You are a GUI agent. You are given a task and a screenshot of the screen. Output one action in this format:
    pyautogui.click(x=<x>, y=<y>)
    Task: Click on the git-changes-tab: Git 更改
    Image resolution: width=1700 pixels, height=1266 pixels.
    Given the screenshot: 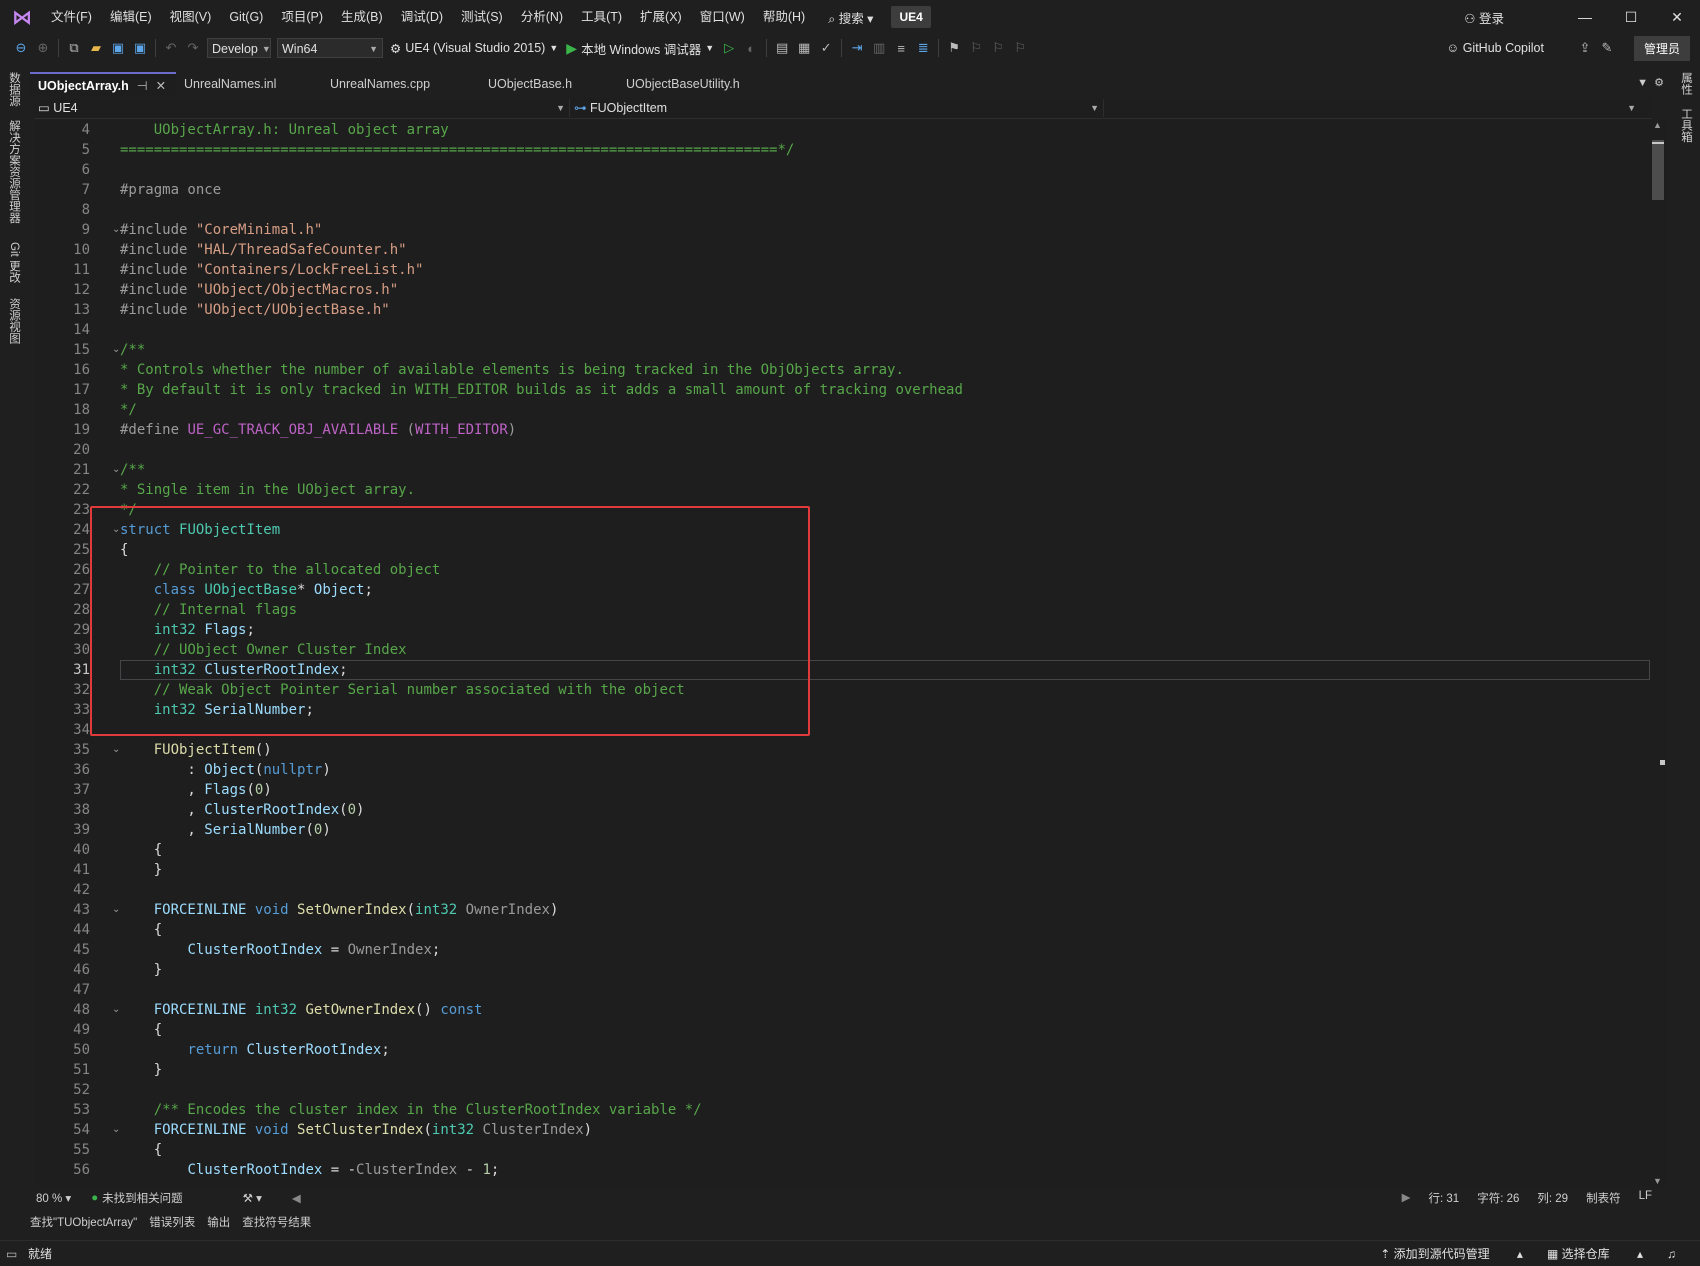 What is the action you would take?
    pyautogui.click(x=14, y=262)
    